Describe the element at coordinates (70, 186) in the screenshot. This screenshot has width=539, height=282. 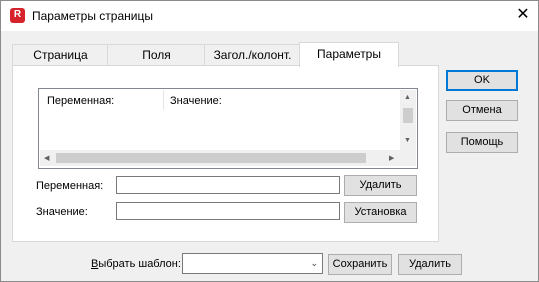
I see `variable-label: Переменная:` at that location.